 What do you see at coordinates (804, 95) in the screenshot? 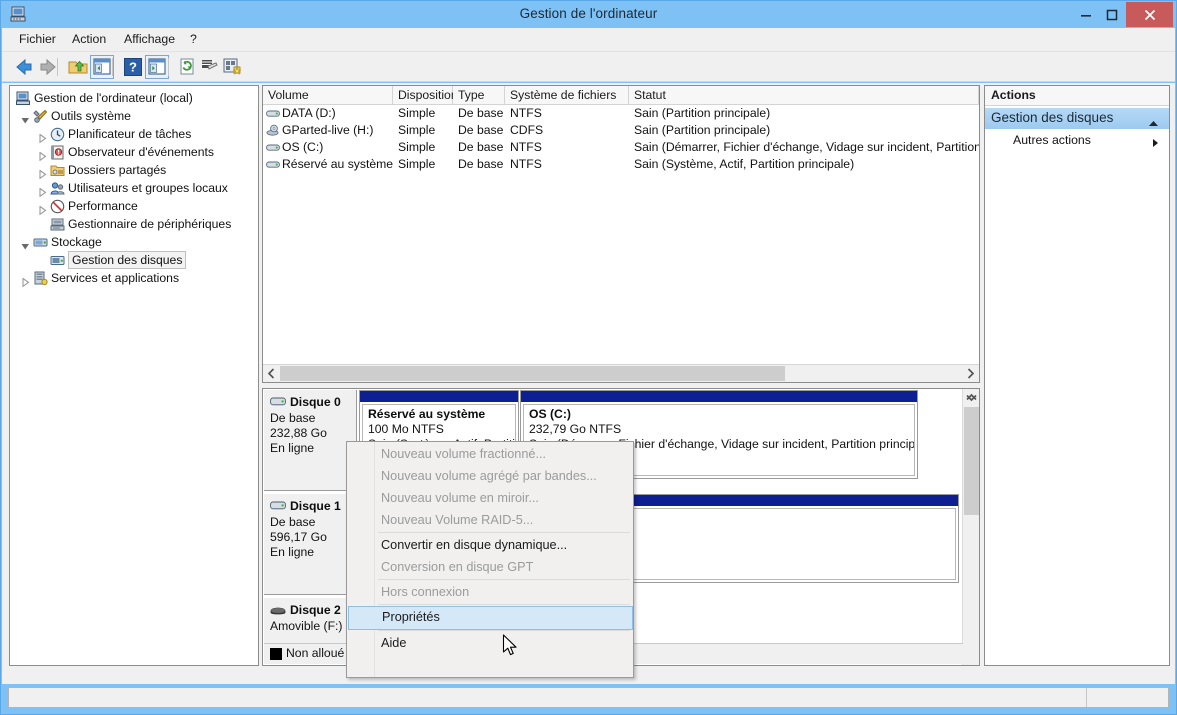
I see `column-header-statut: Statut` at bounding box center [804, 95].